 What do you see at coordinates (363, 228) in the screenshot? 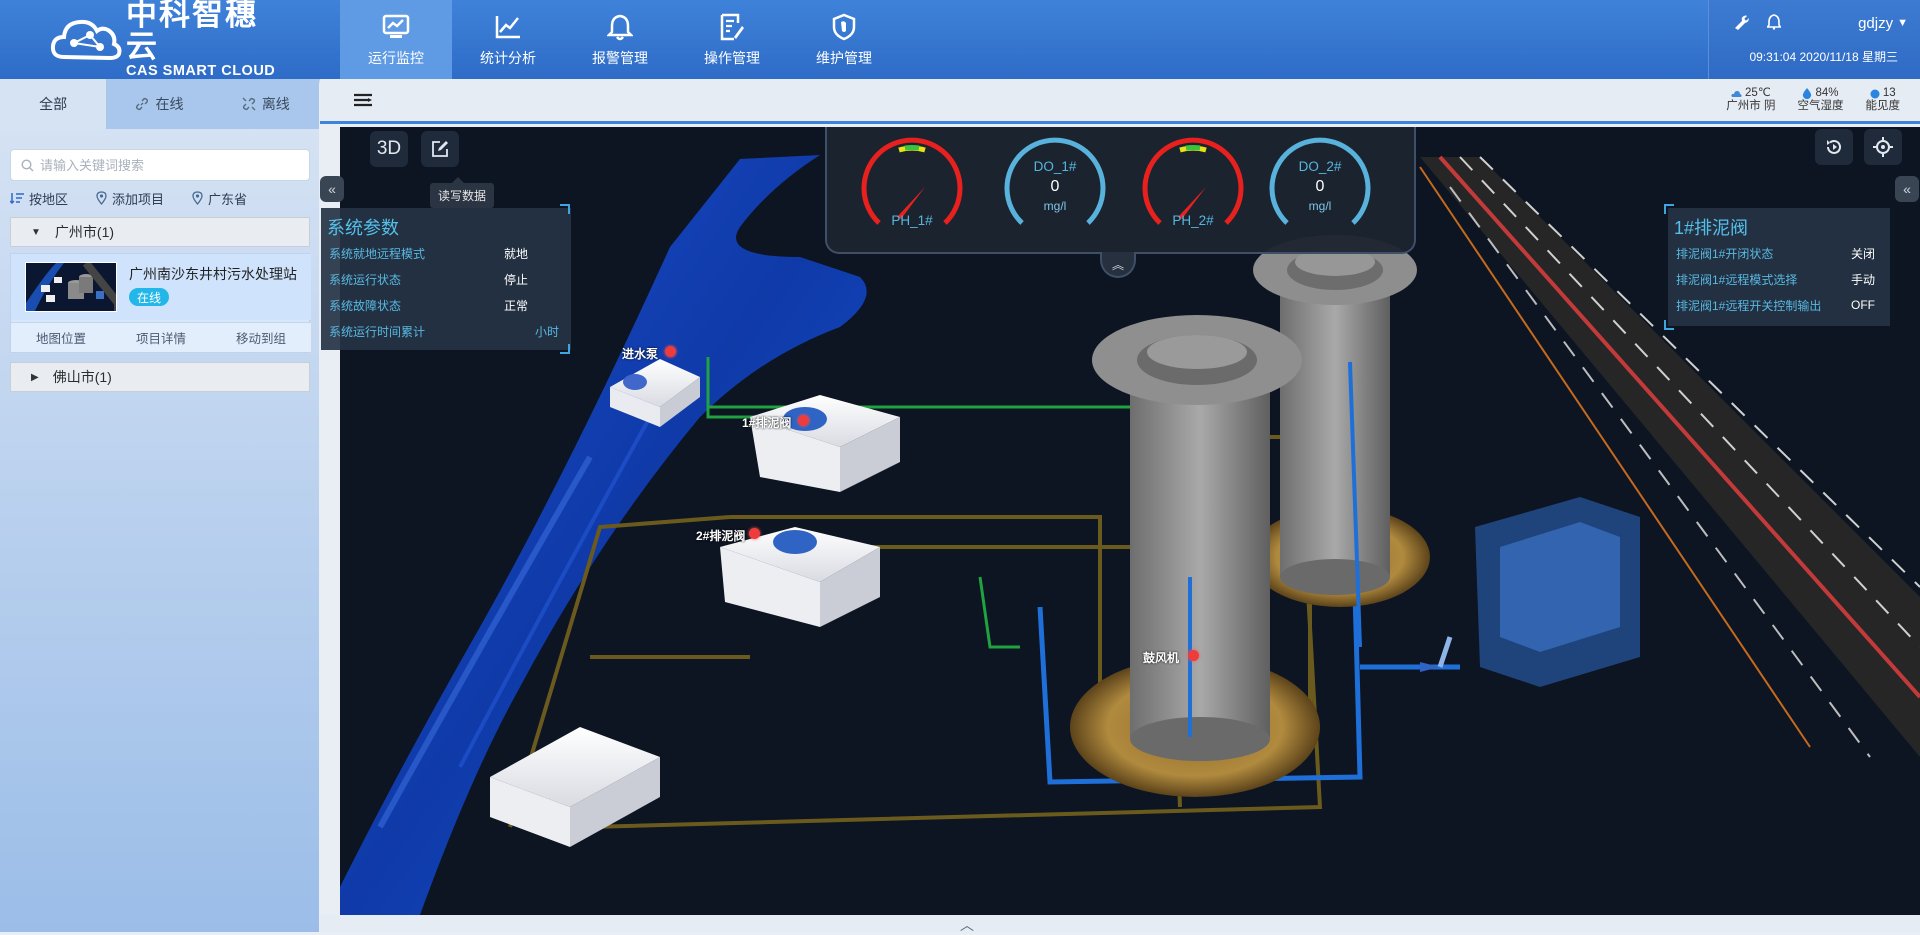
I see `panel-title: 系统参数` at bounding box center [363, 228].